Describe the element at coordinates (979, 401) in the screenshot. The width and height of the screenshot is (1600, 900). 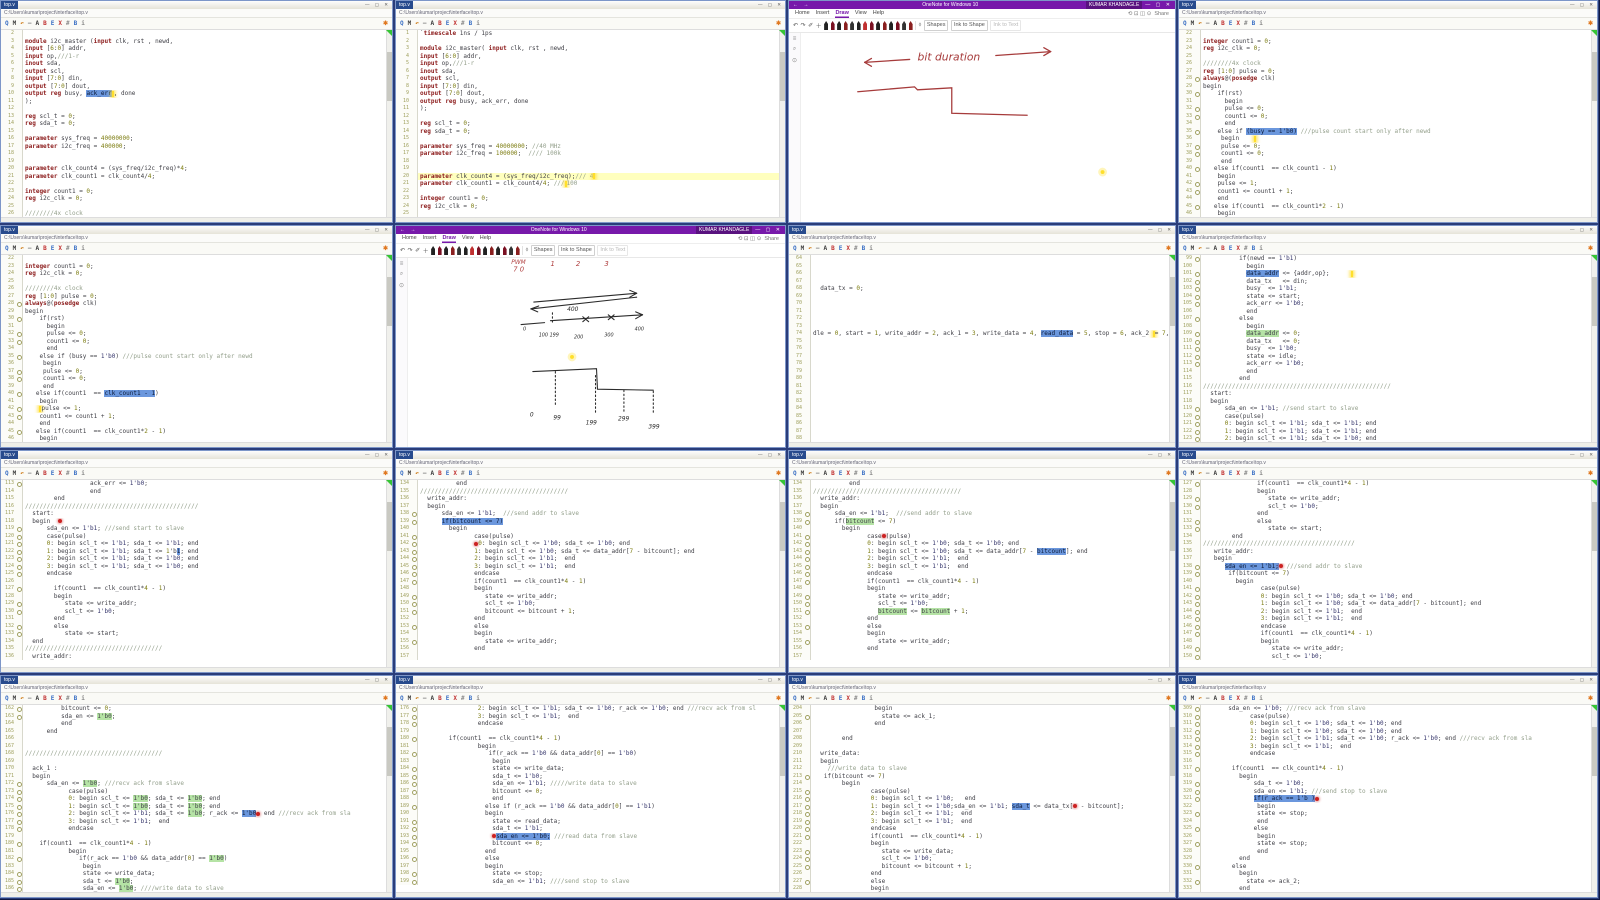
I see `code-line: 83` at that location.